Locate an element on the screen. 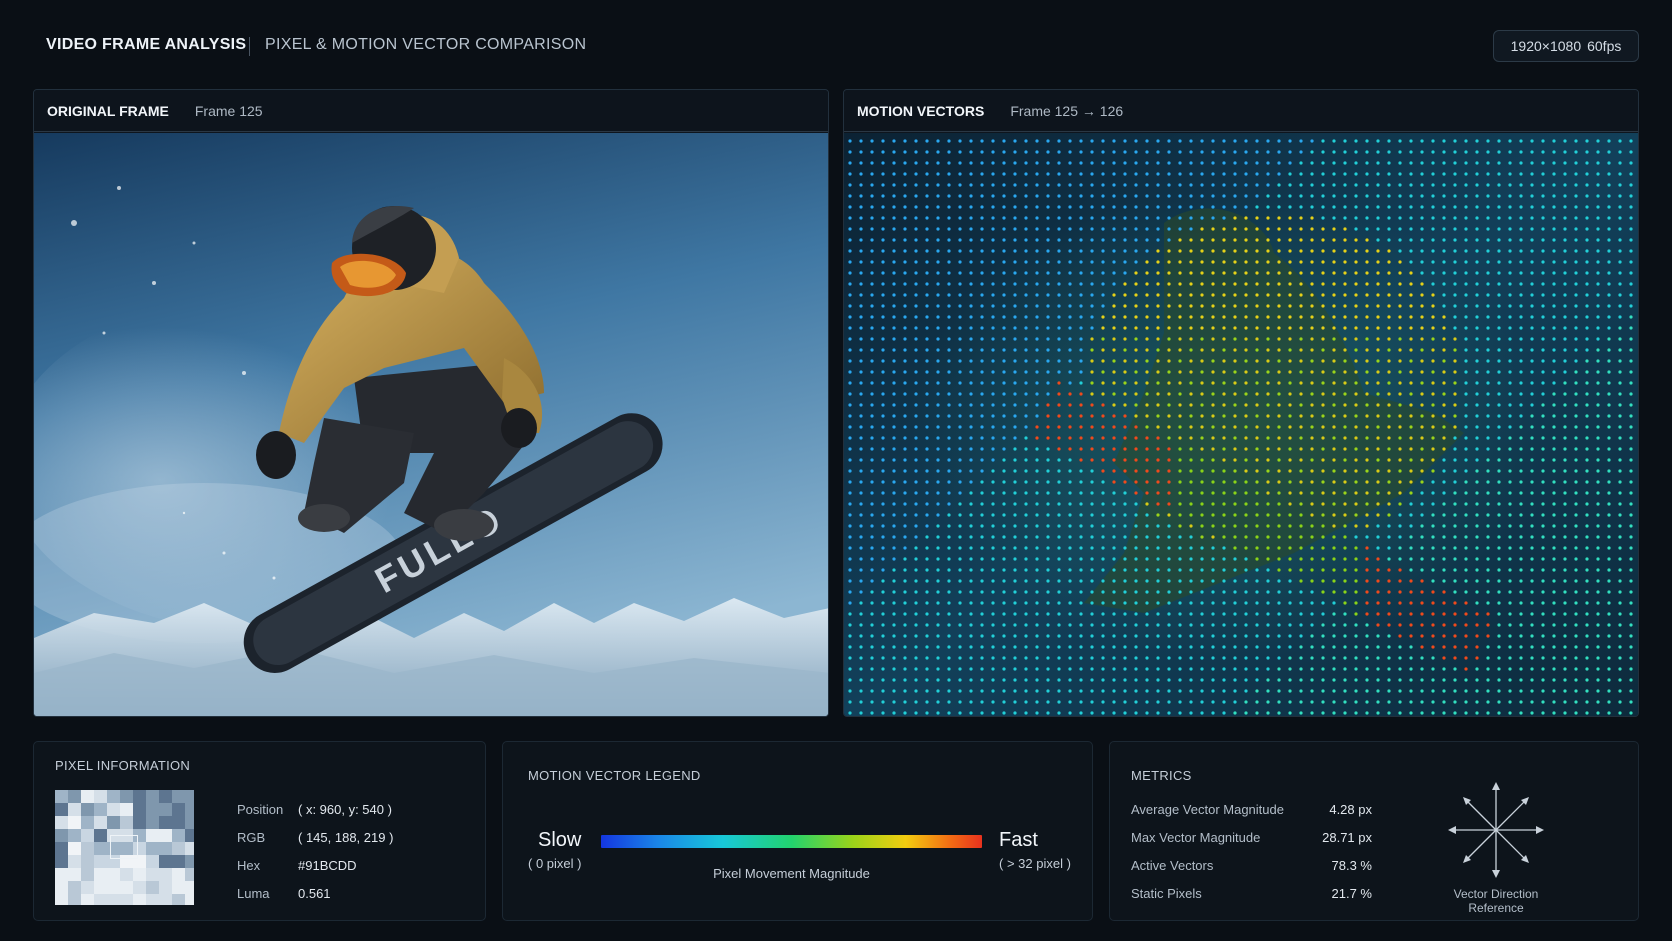  pixel-hex-value: #91BCDD is located at coordinates (327, 865).